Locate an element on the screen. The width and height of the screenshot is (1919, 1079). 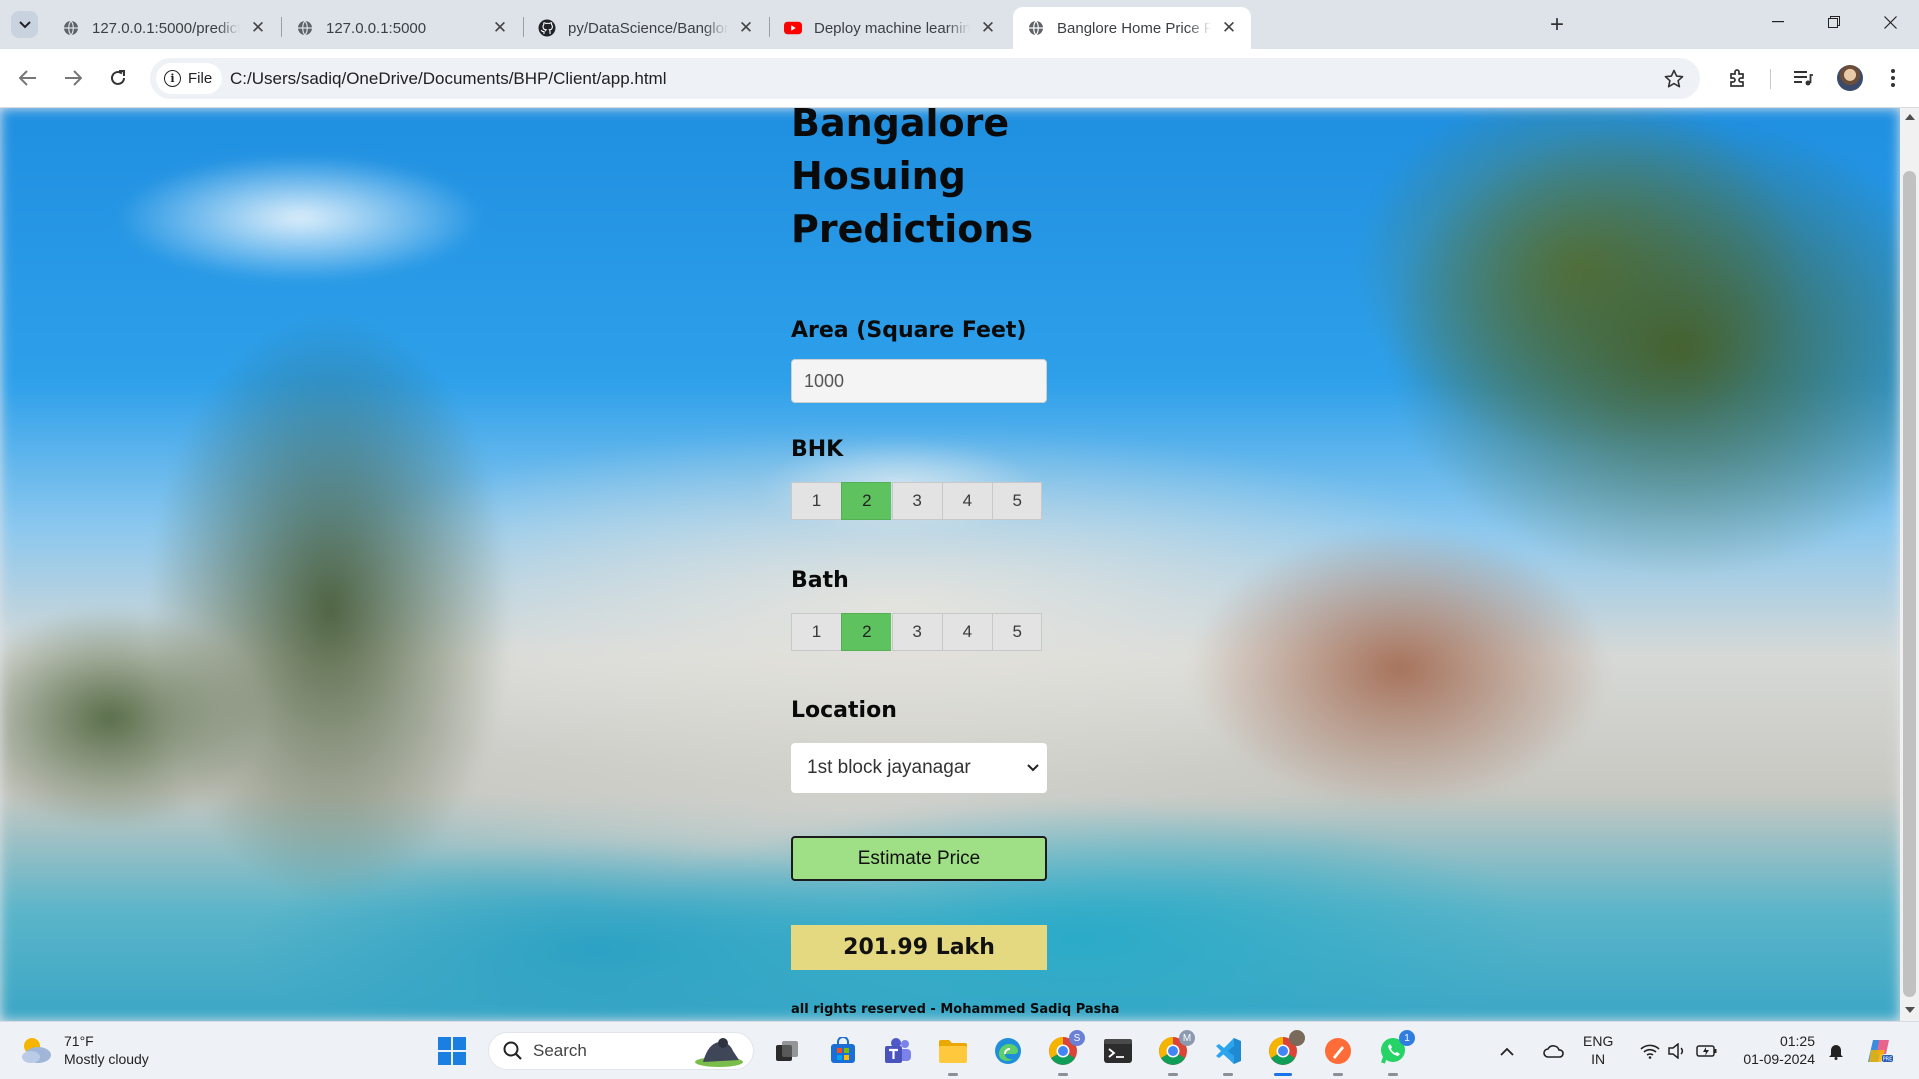
site-info-label: File is located at coordinates (200, 78).